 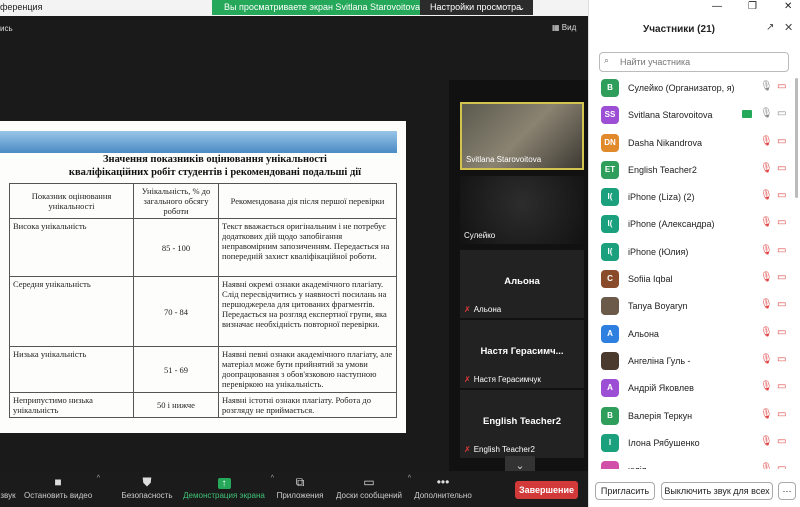 What do you see at coordinates (6, 28) in the screenshot?
I see `recording-label: ись` at bounding box center [6, 28].